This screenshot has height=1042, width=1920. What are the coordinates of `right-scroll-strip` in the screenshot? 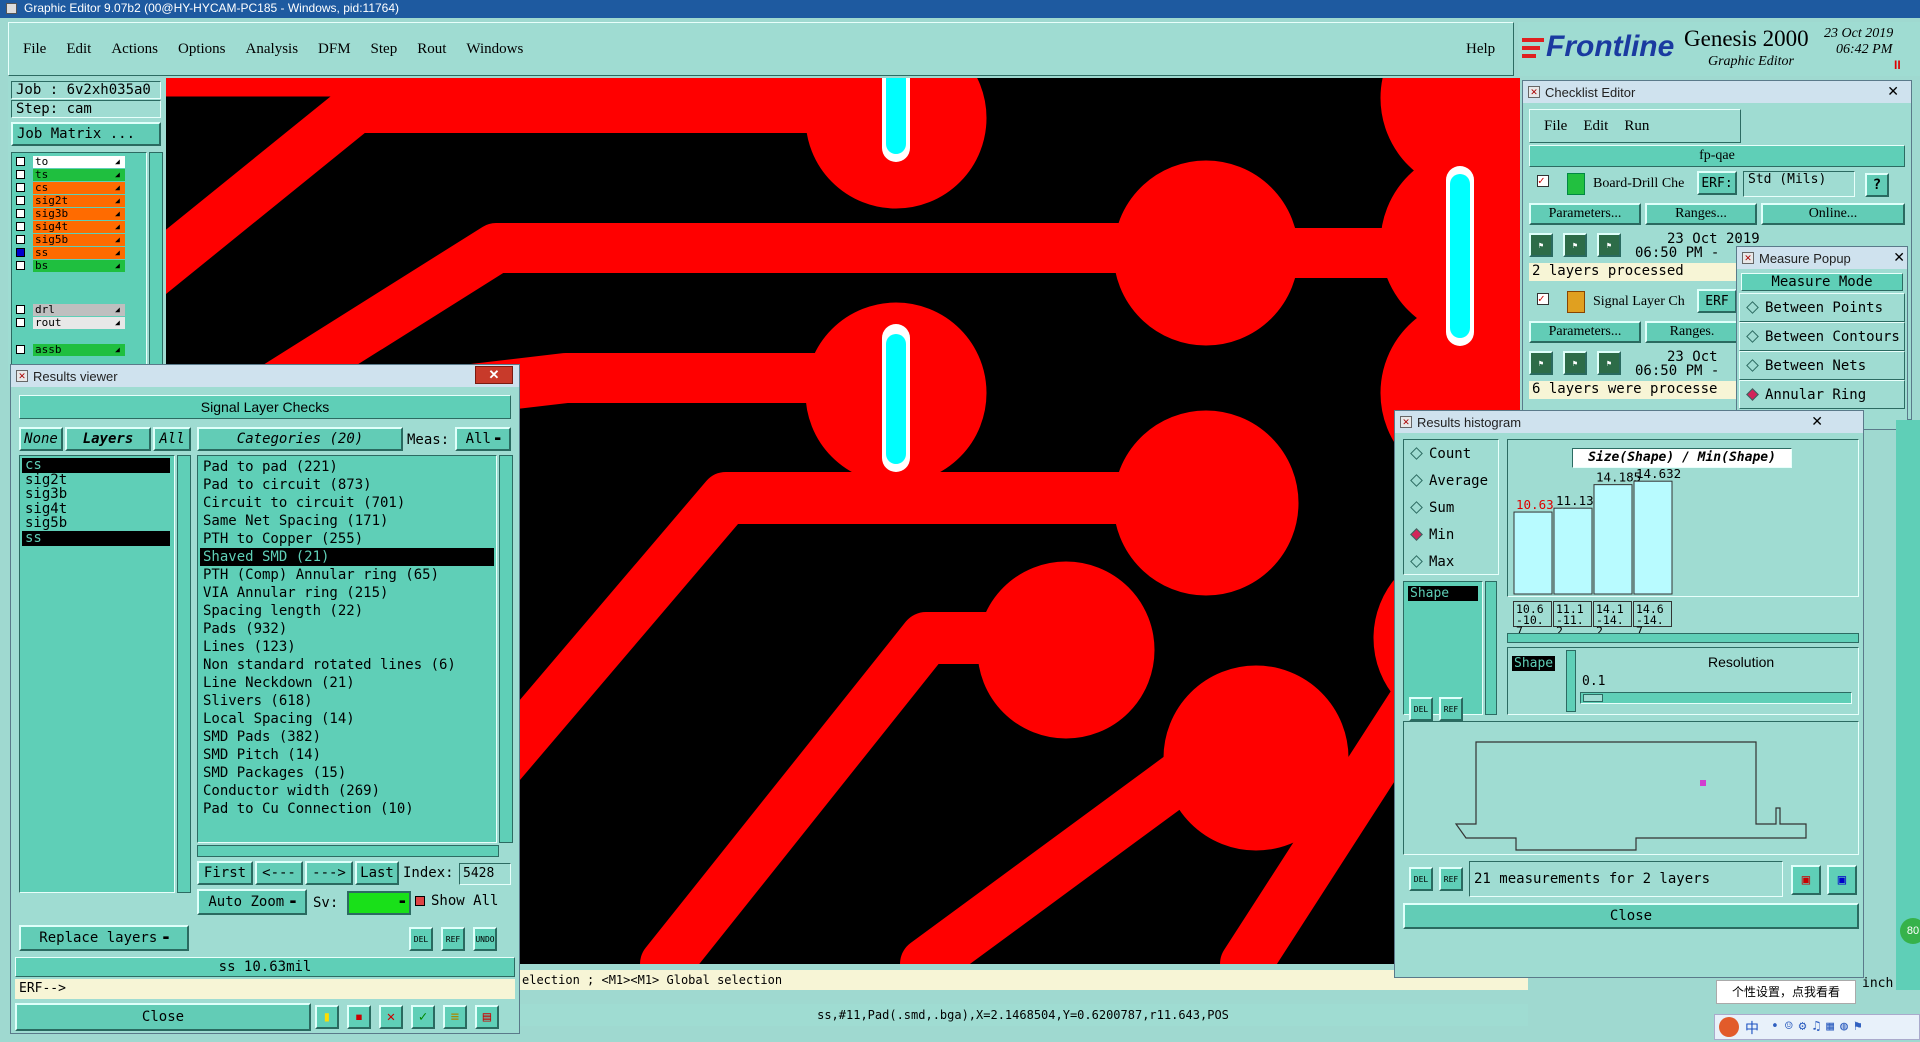 It's located at (1908, 705).